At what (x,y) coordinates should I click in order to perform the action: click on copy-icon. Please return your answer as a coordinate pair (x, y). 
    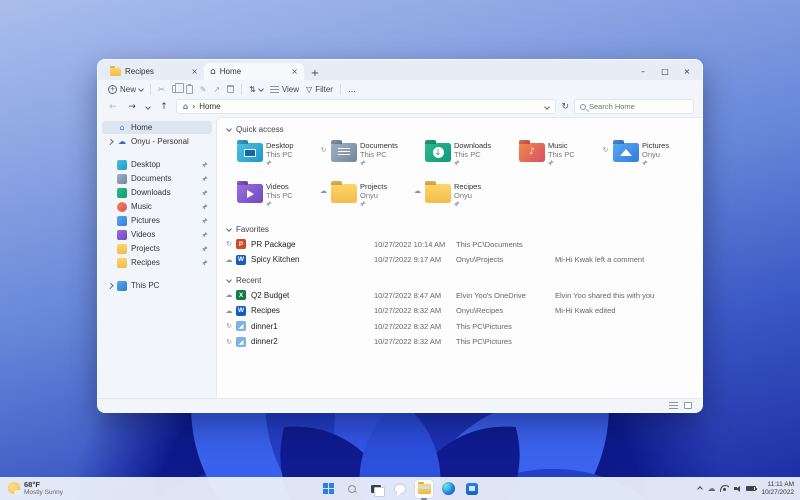
    Looking at the image, I should click on (177, 88).